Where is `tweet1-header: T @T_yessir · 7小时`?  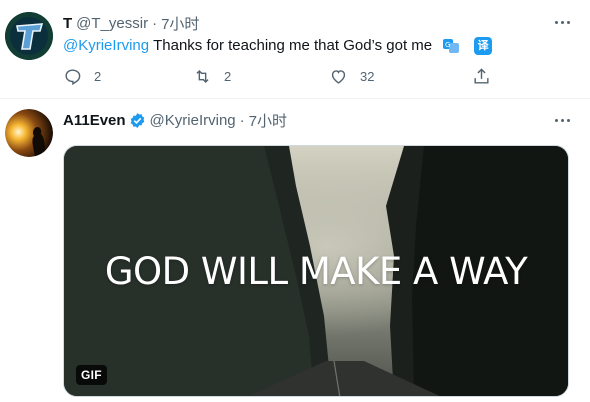
tweet1-header: T @T_yessir · 7小时 is located at coordinates (131, 23).